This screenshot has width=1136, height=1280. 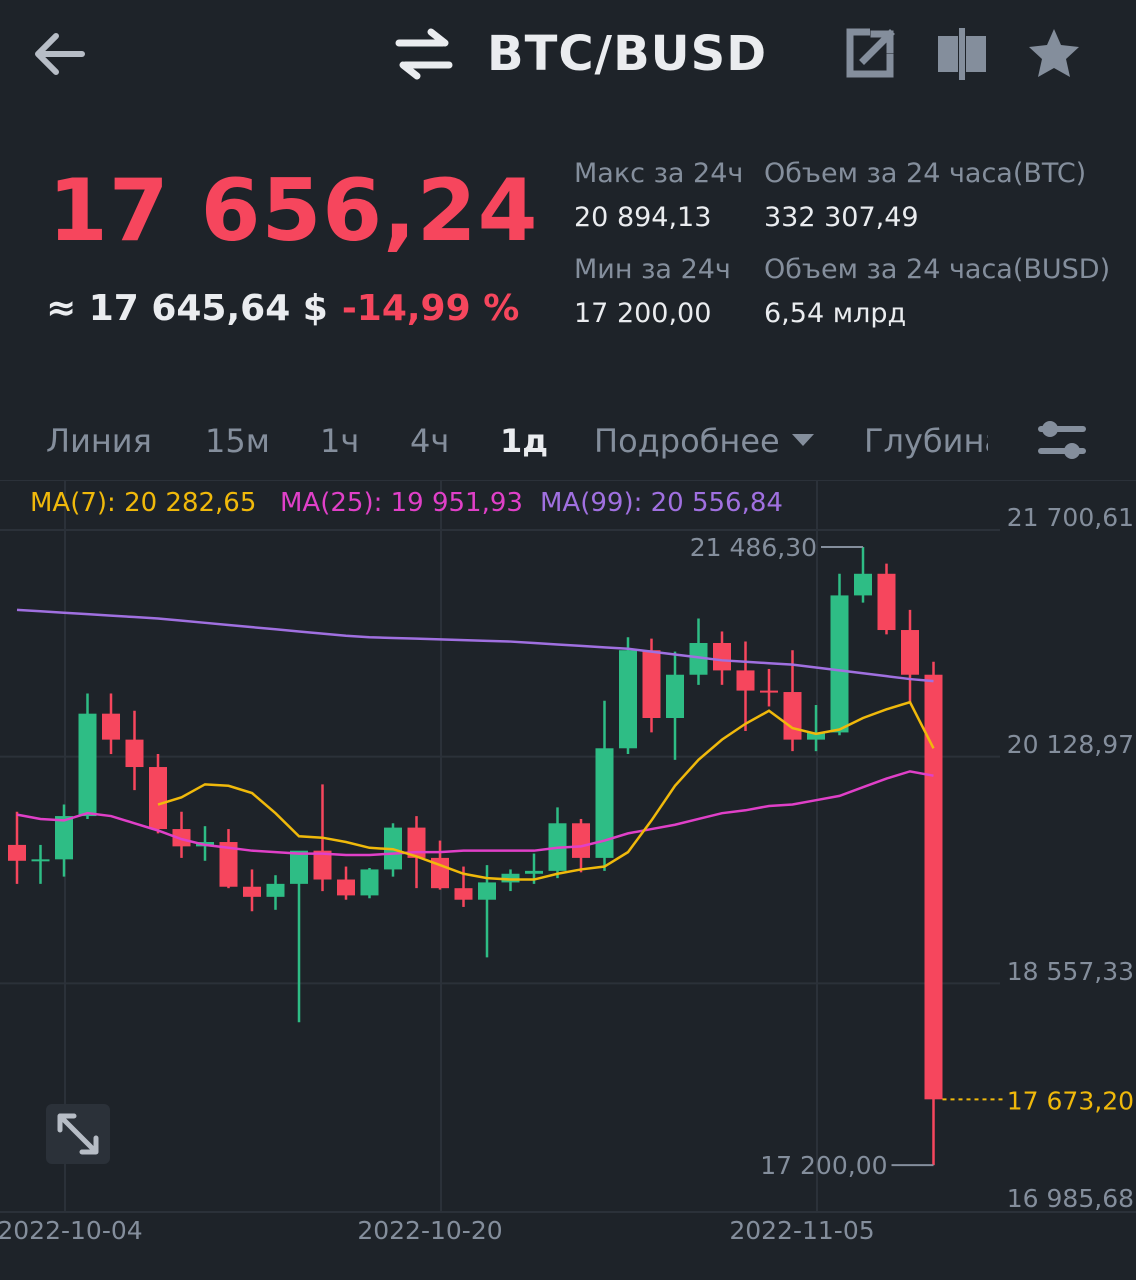 I want to click on ma25-label: MA(25): 19 951,93, so click(x=401, y=503).